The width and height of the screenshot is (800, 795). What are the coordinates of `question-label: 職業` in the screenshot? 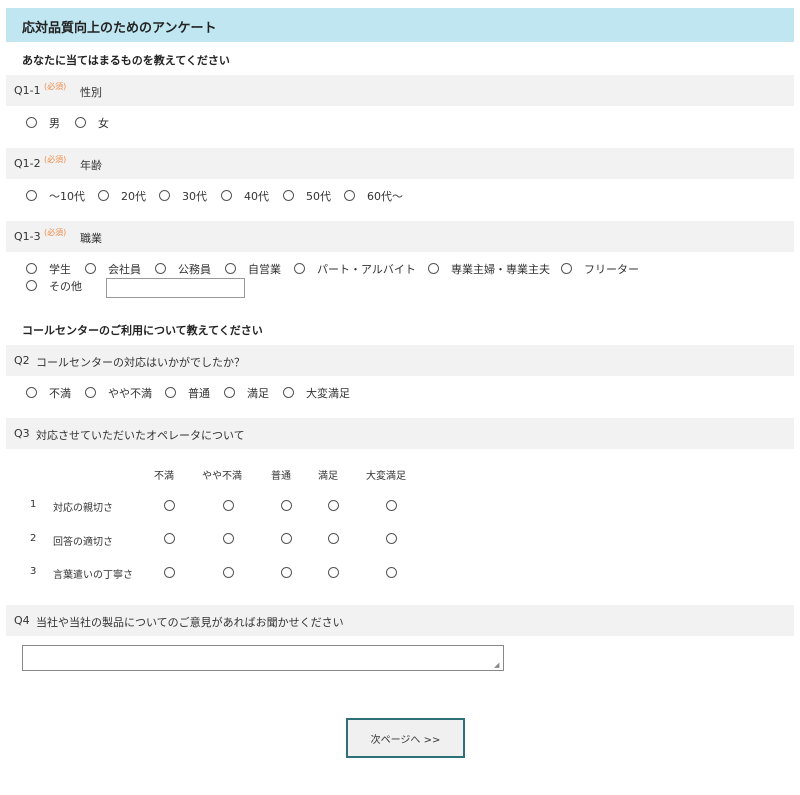 It's located at (91, 238).